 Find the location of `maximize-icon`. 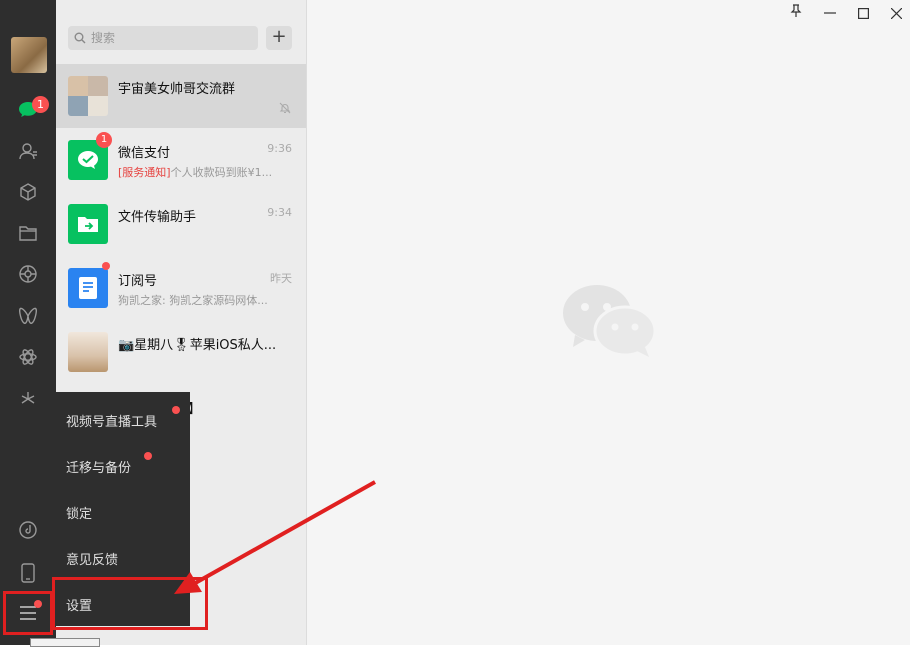

maximize-icon is located at coordinates (863, 13).